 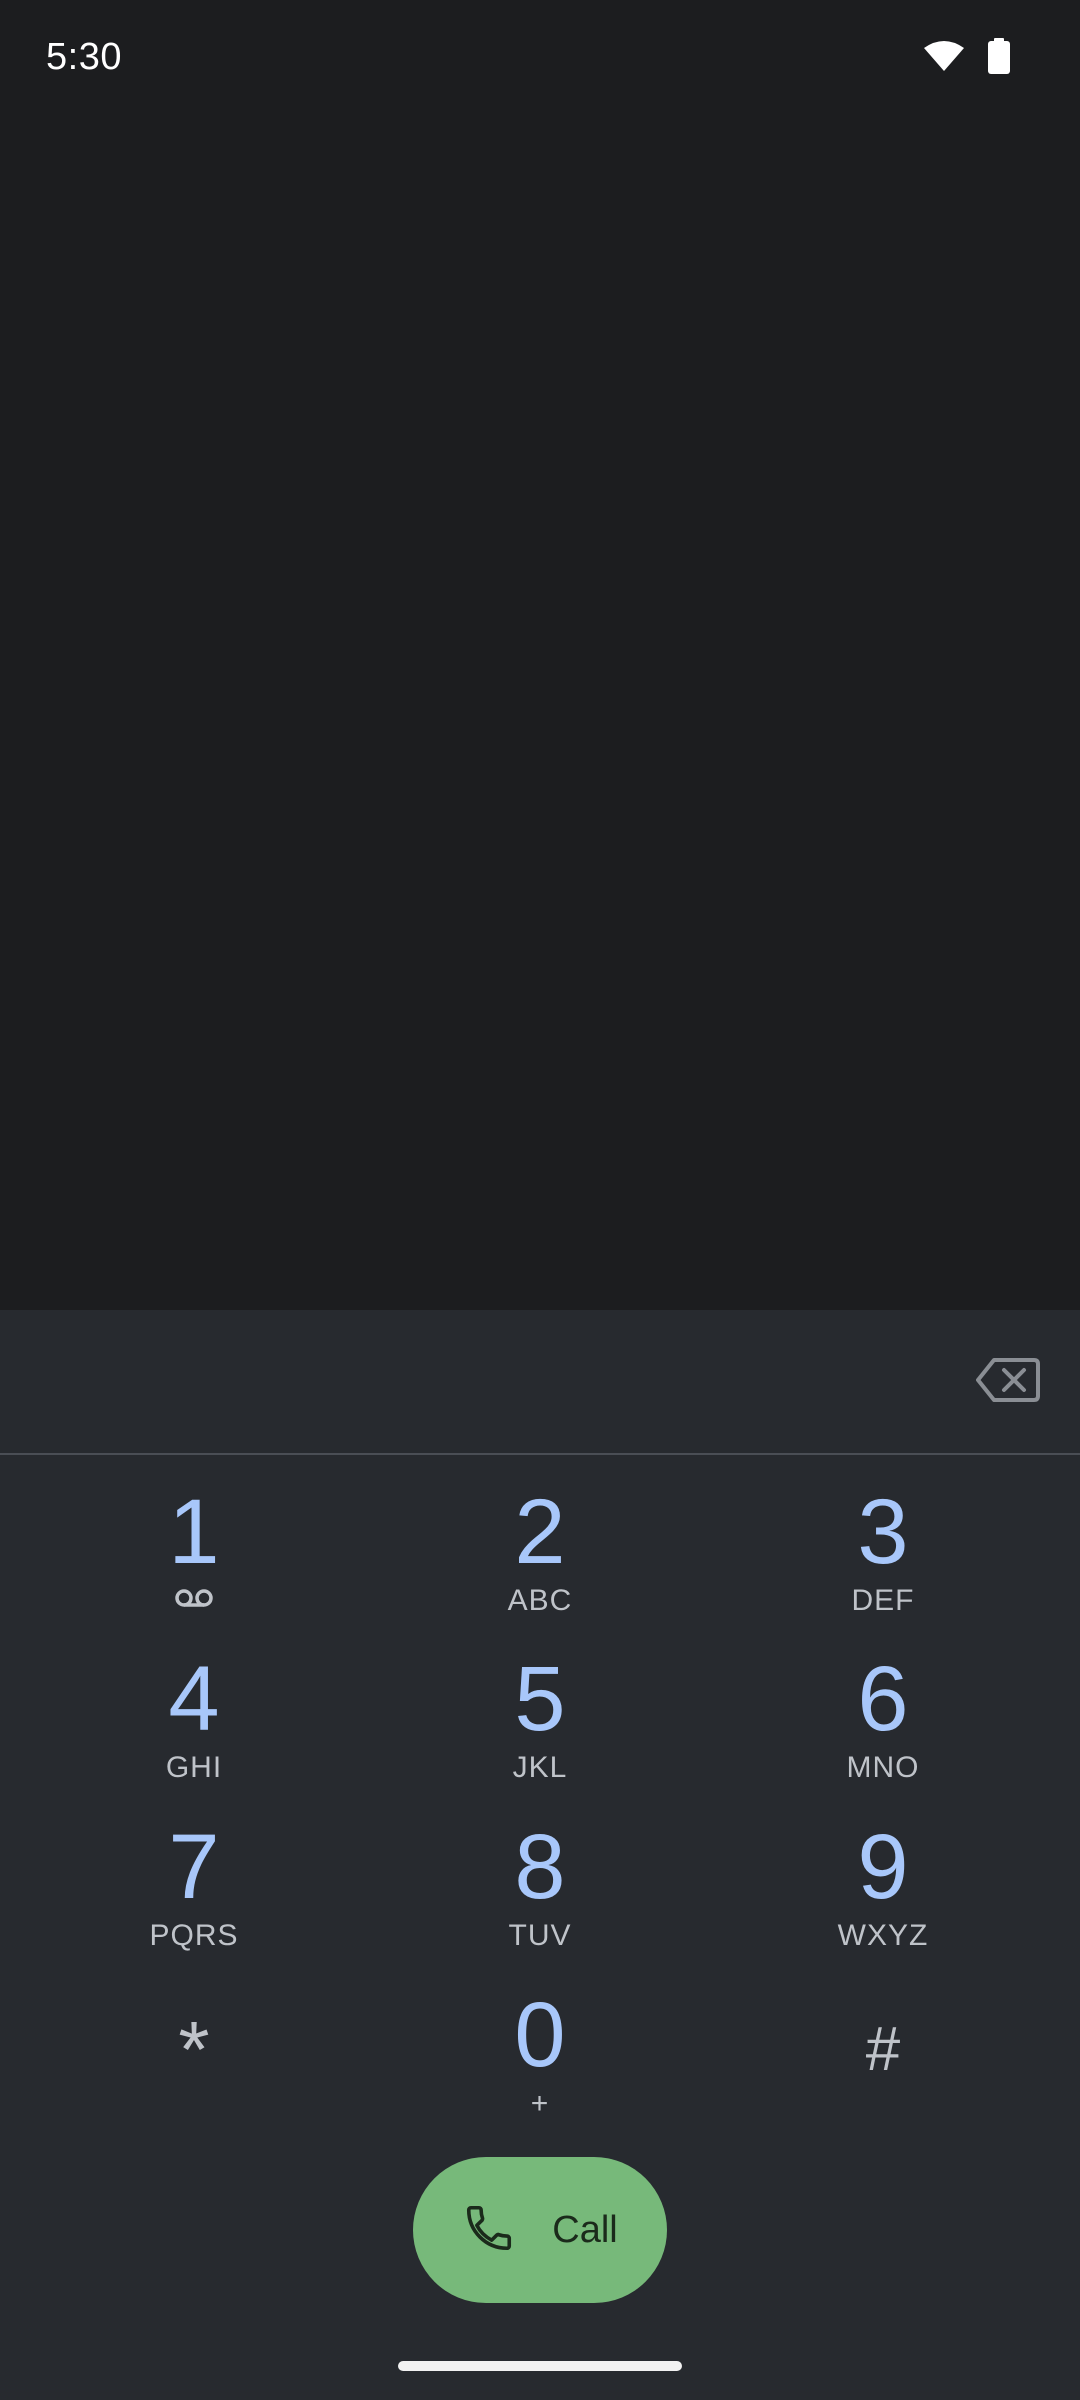 What do you see at coordinates (1008, 1380) in the screenshot?
I see `backspace-icon` at bounding box center [1008, 1380].